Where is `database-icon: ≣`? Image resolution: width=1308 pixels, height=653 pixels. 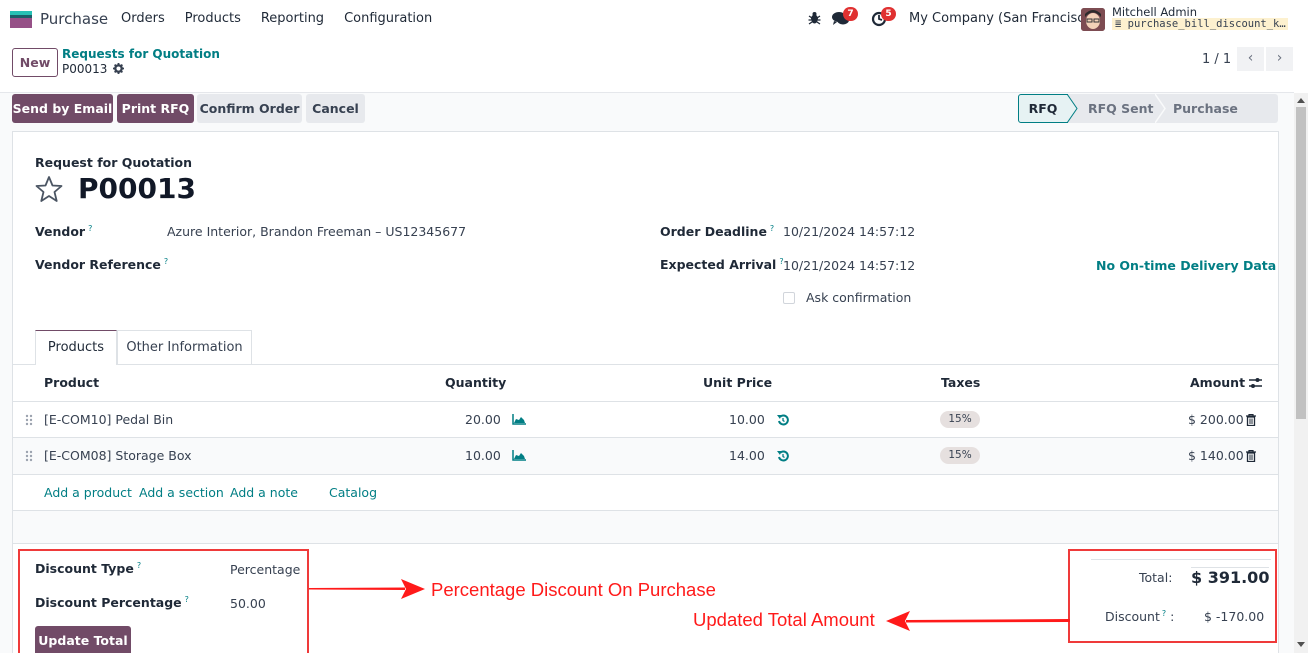
database-icon: ≣ is located at coordinates (1121, 24).